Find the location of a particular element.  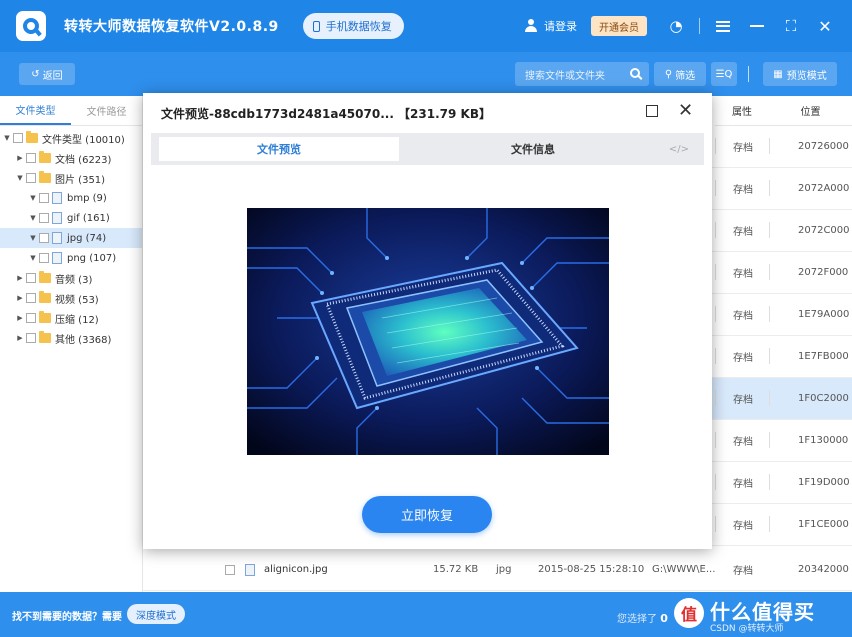

file-position: 2072F000 is located at coordinates (823, 272).